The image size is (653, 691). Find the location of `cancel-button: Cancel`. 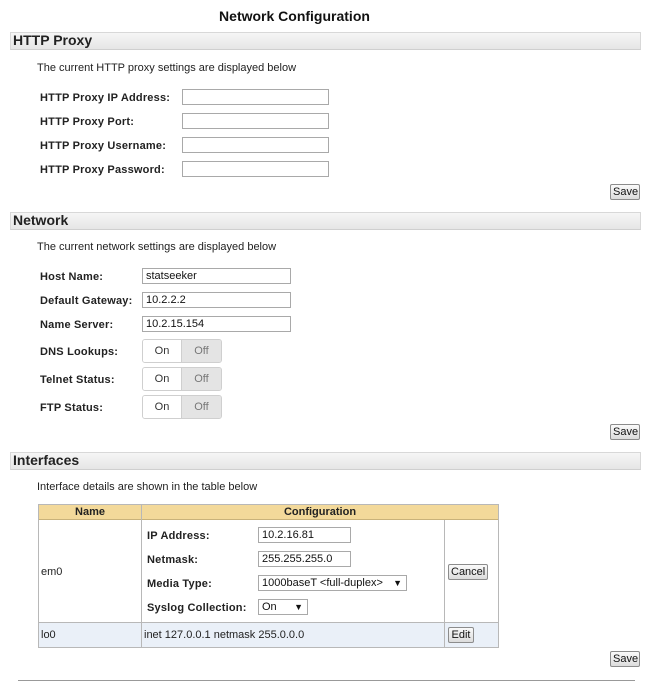

cancel-button: Cancel is located at coordinates (468, 572).